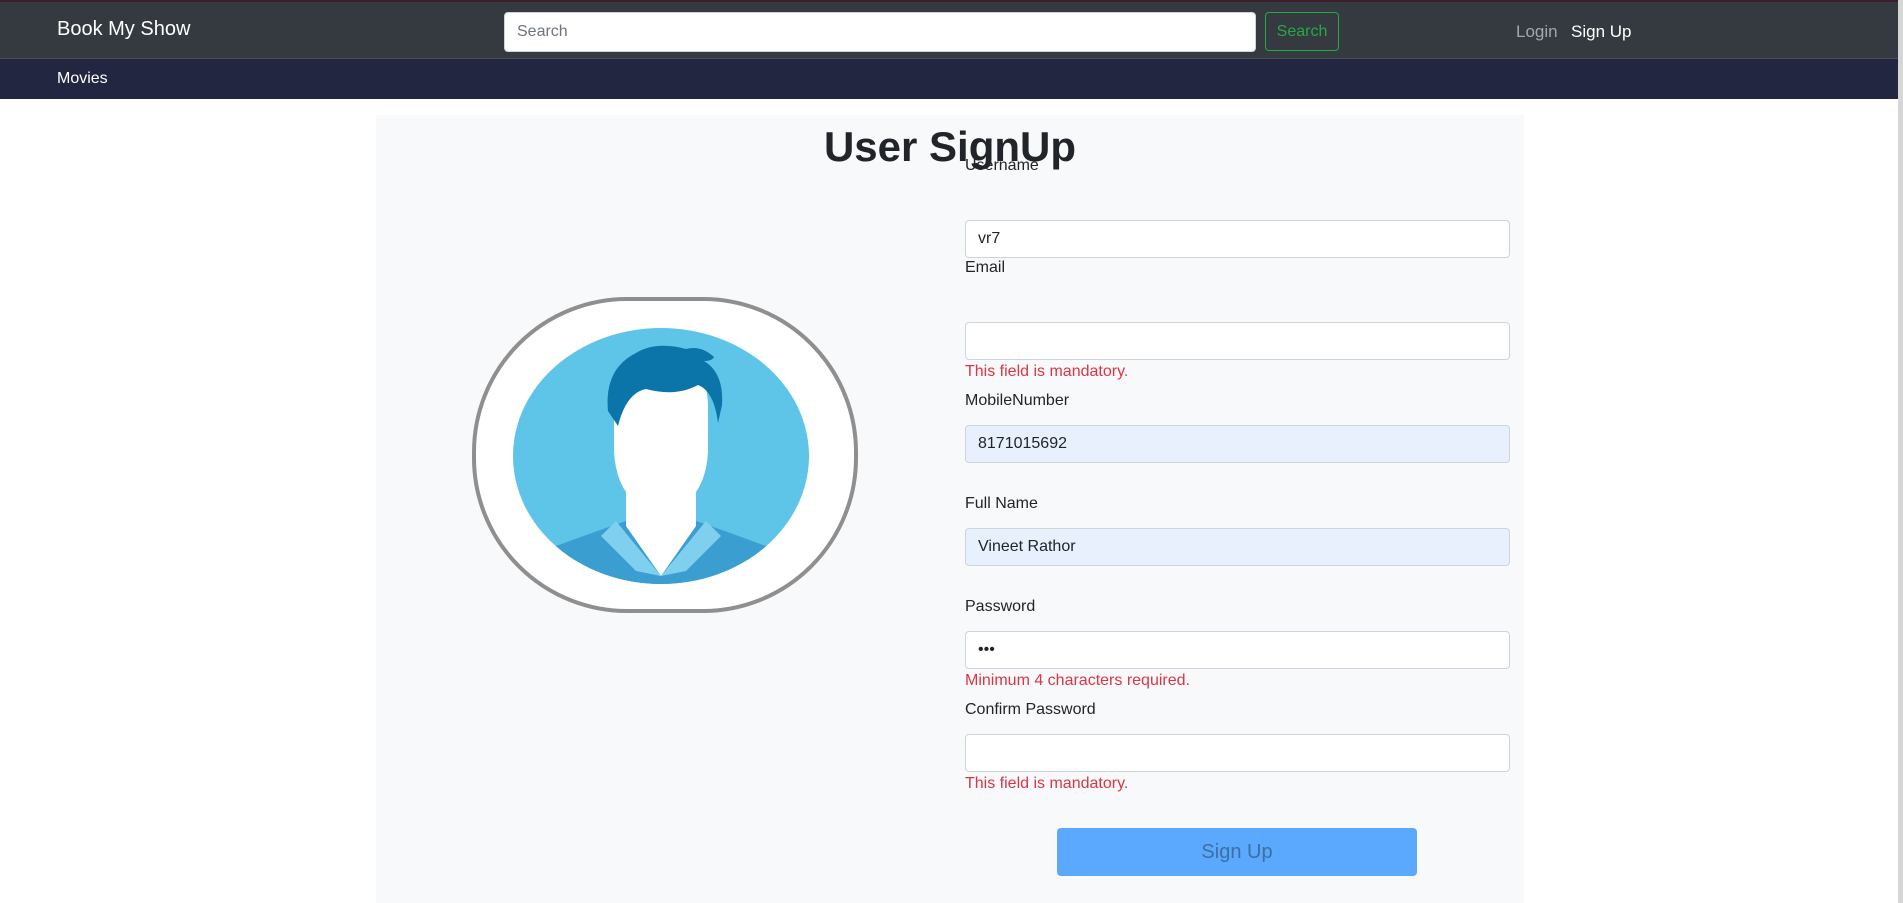 This screenshot has width=1903, height=903. I want to click on email-label: Email, so click(985, 267).